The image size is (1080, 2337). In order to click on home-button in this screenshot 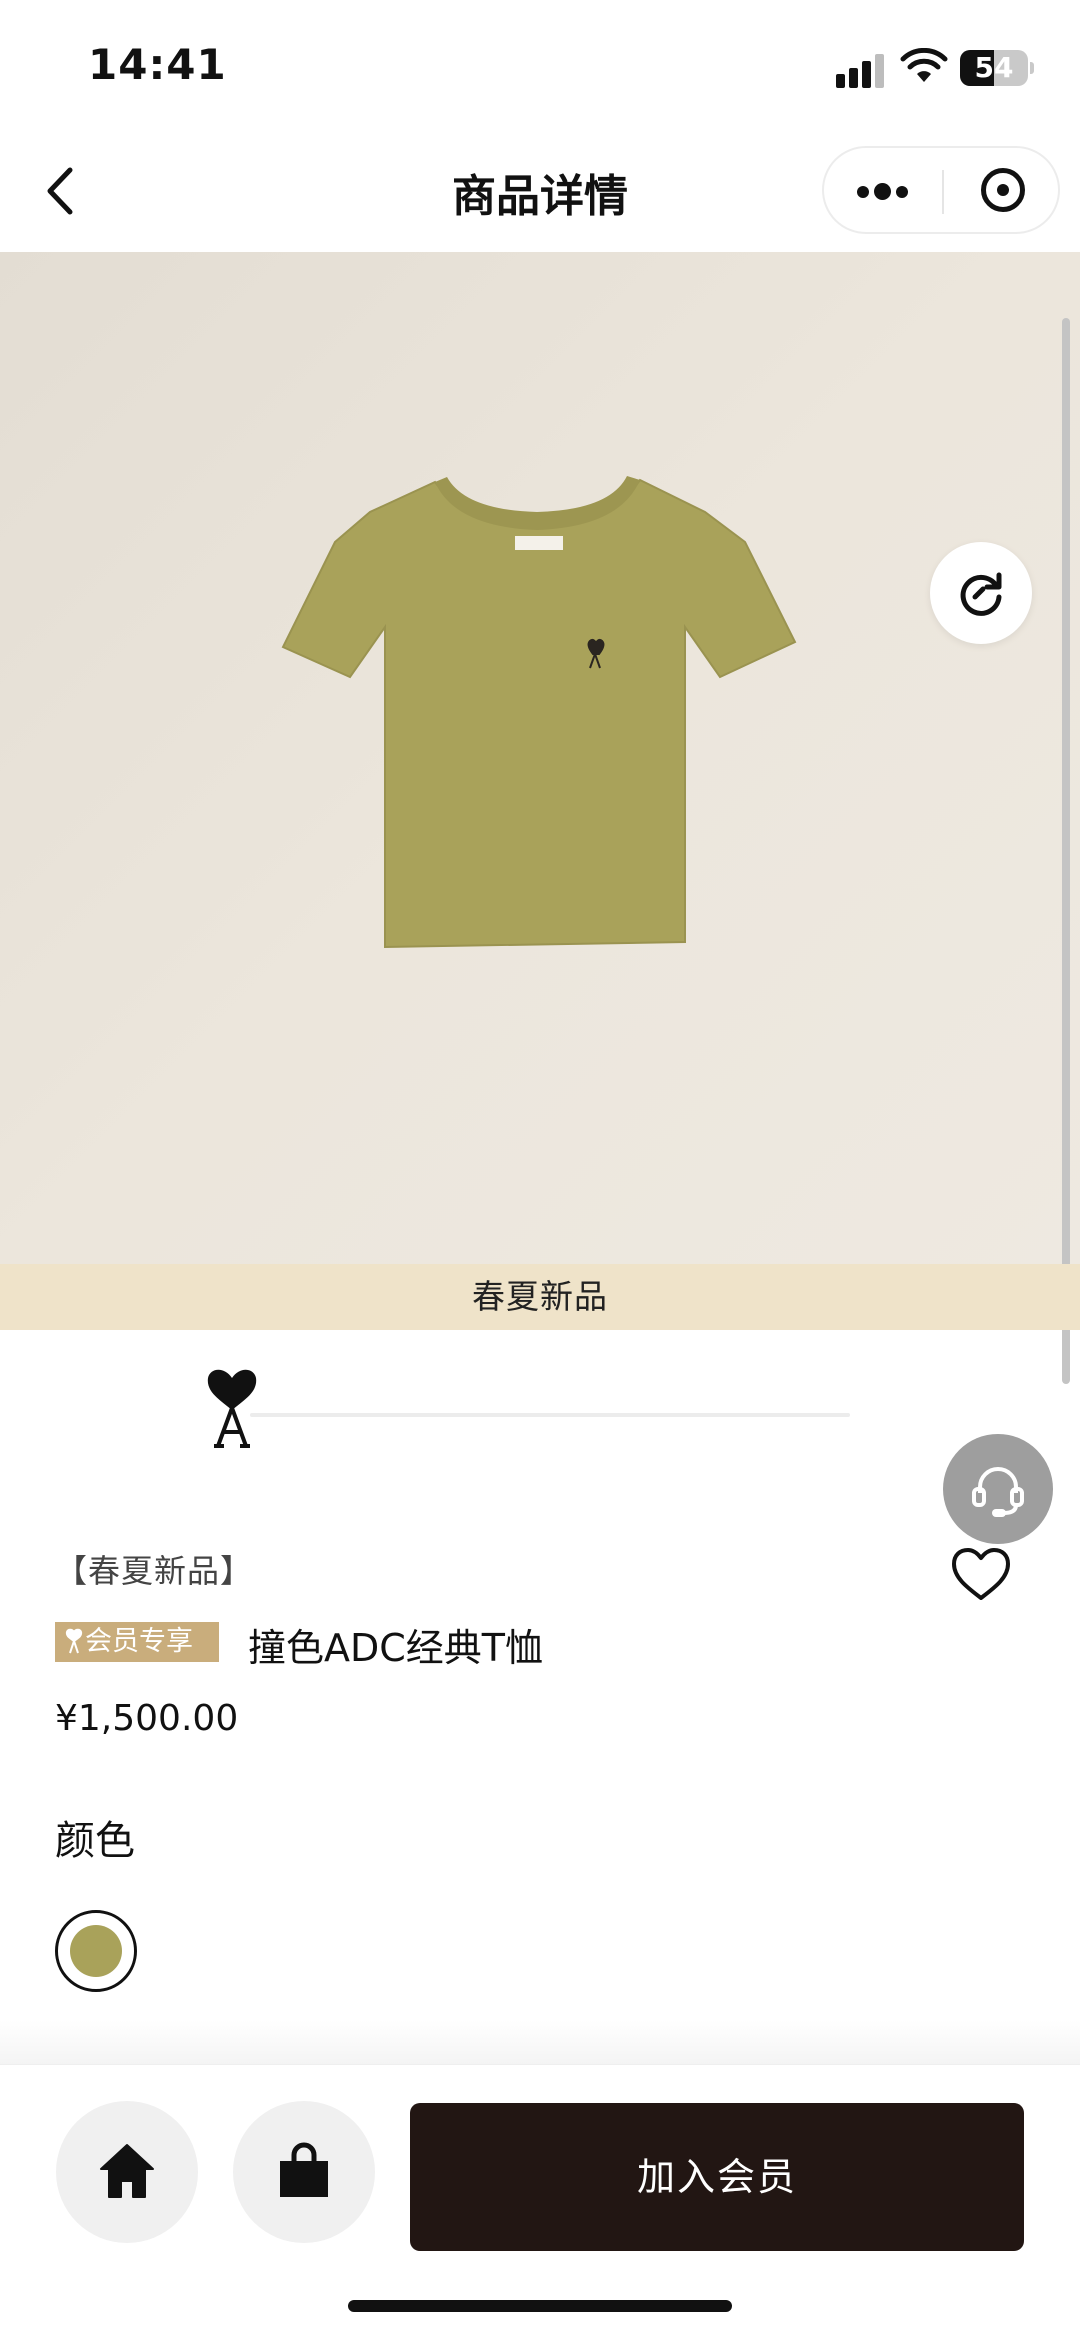, I will do `click(127, 2172)`.